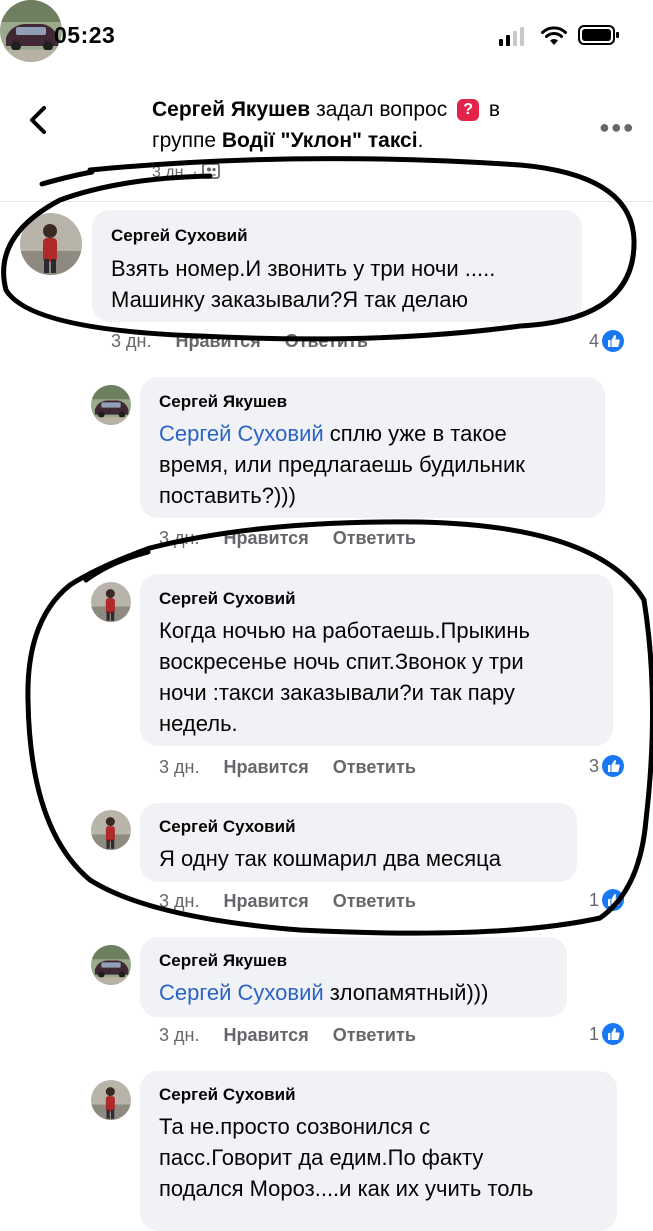  I want to click on comment-text-part: злопамятный))), so click(406, 992).